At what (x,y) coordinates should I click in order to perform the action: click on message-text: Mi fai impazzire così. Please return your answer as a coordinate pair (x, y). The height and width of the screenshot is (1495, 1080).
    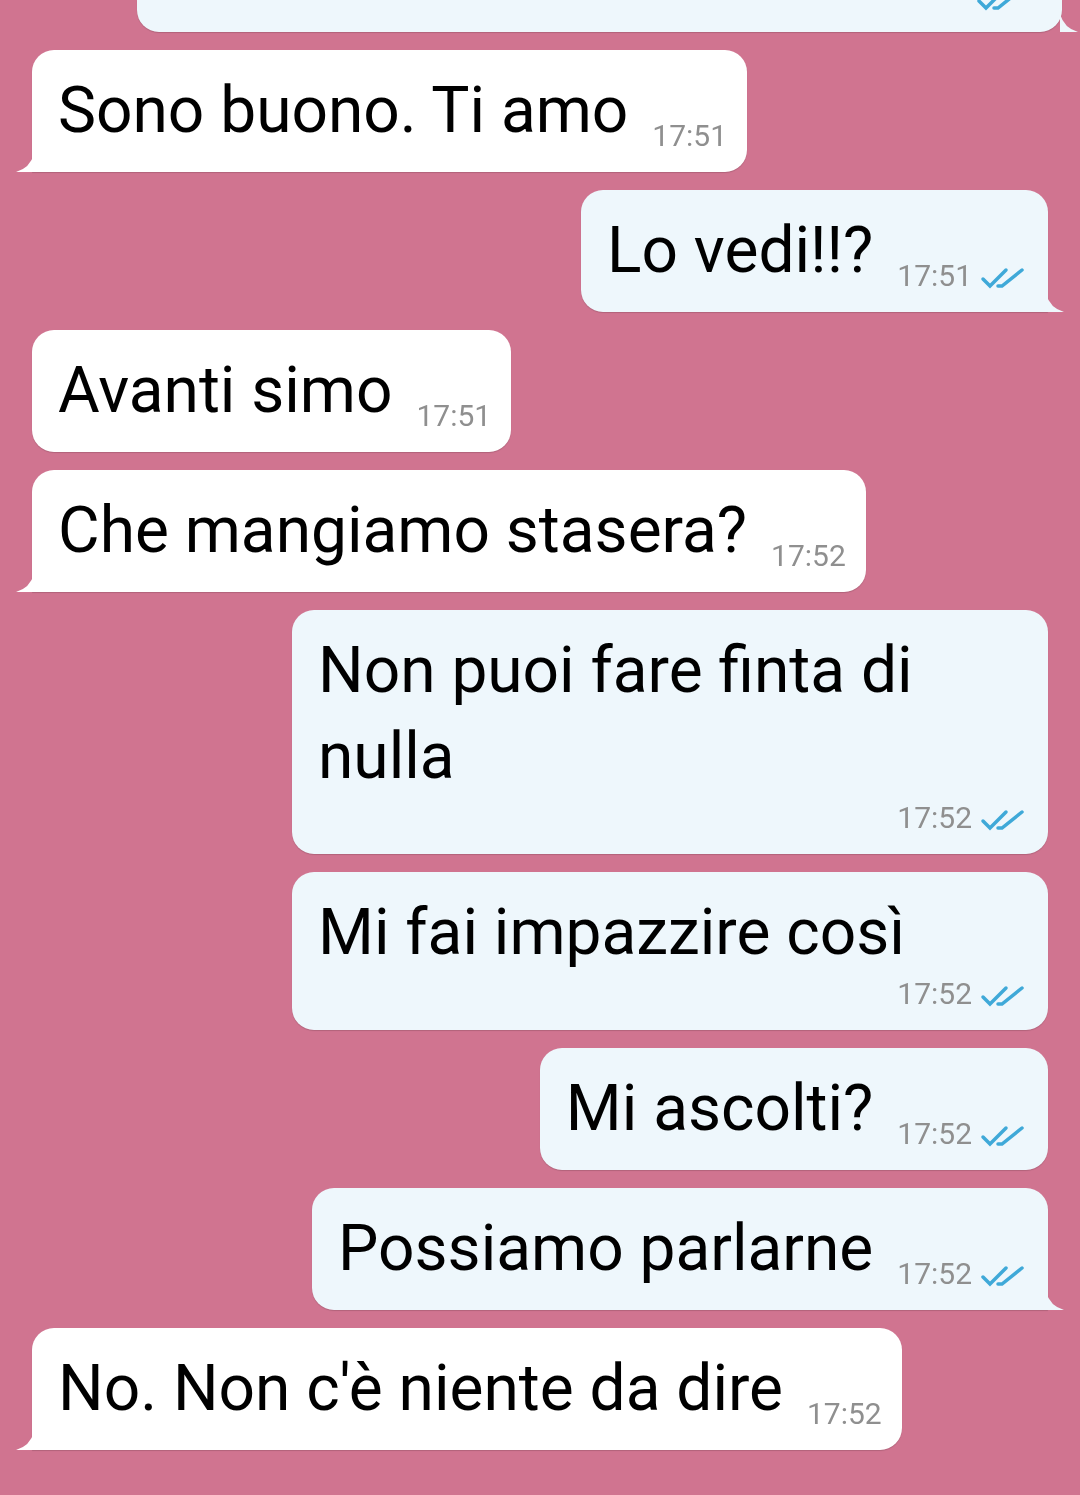
    Looking at the image, I should click on (612, 933).